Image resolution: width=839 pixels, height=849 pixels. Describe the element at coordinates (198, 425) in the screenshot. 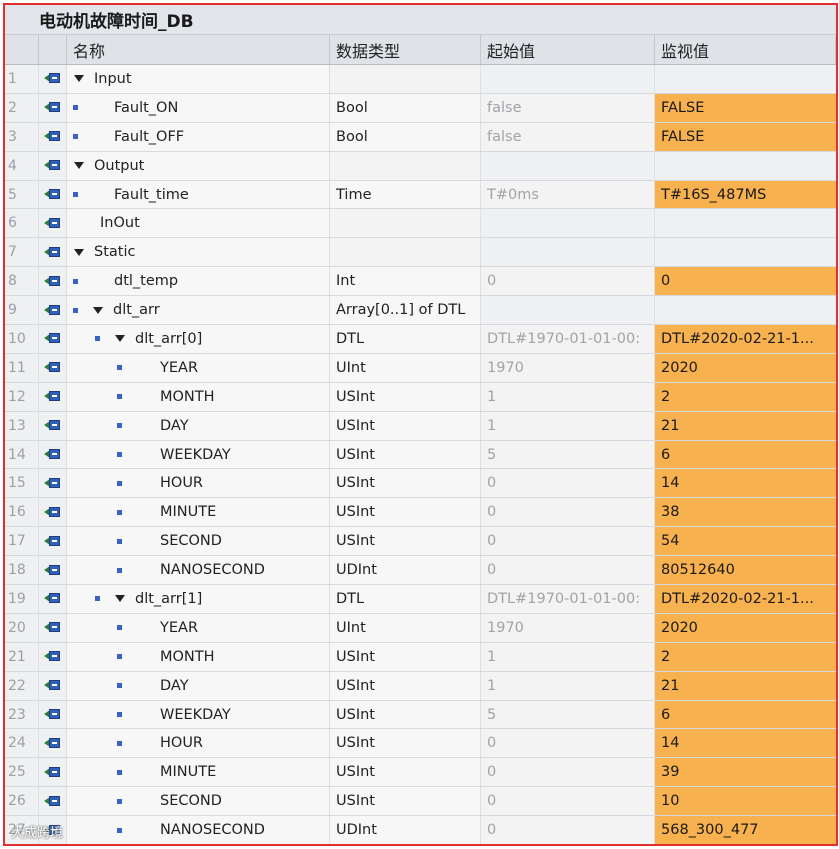

I see `name-cell: DAY` at that location.